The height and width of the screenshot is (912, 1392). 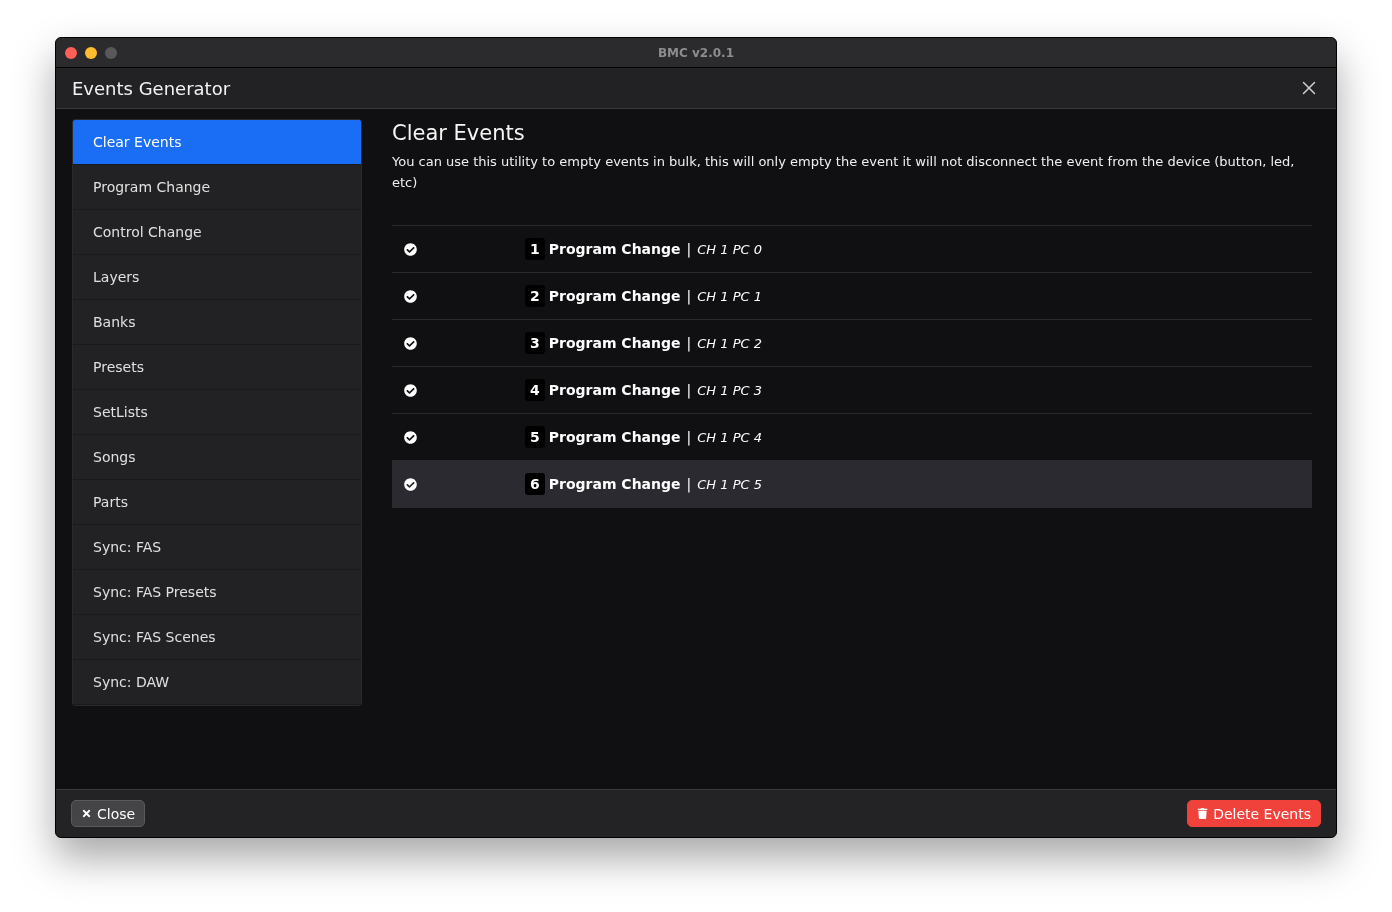 What do you see at coordinates (729, 296) in the screenshot?
I see `event-detail: CH 1 PC 1` at bounding box center [729, 296].